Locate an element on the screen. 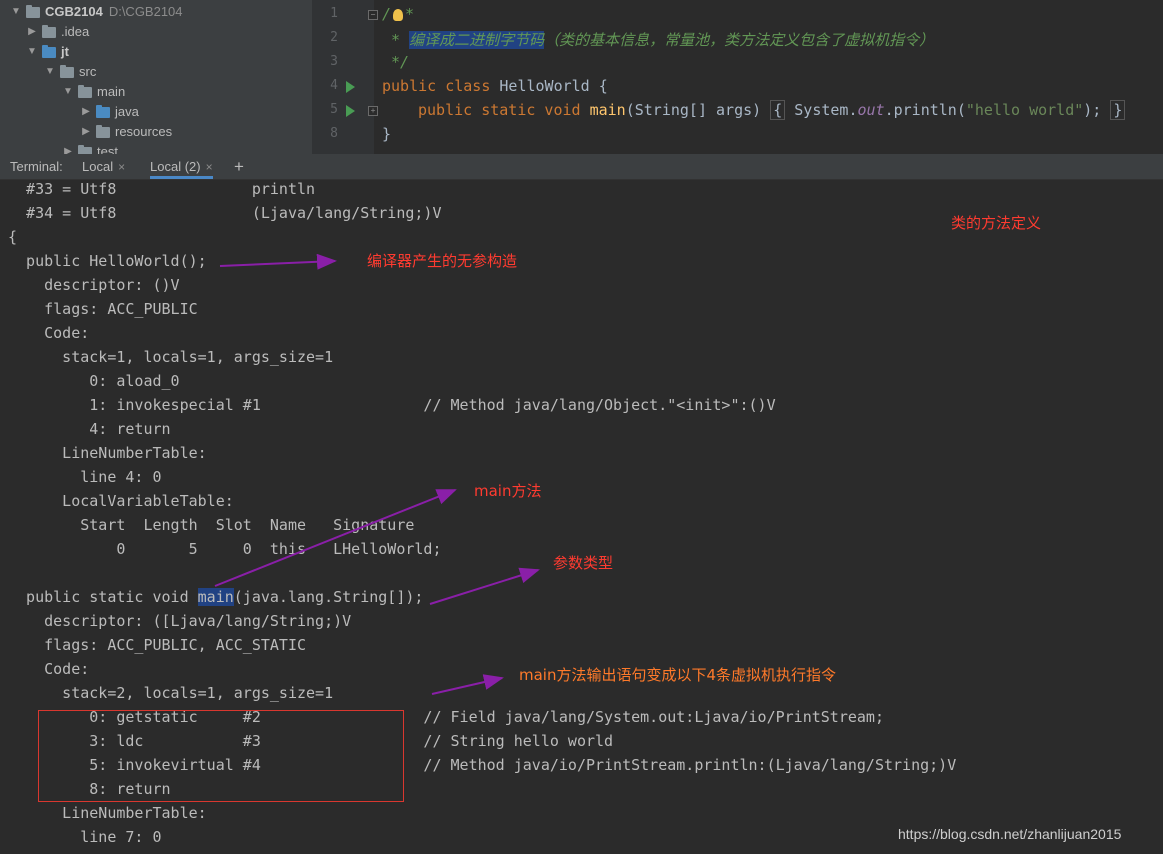  arrow-instructions is located at coordinates (467, 684).